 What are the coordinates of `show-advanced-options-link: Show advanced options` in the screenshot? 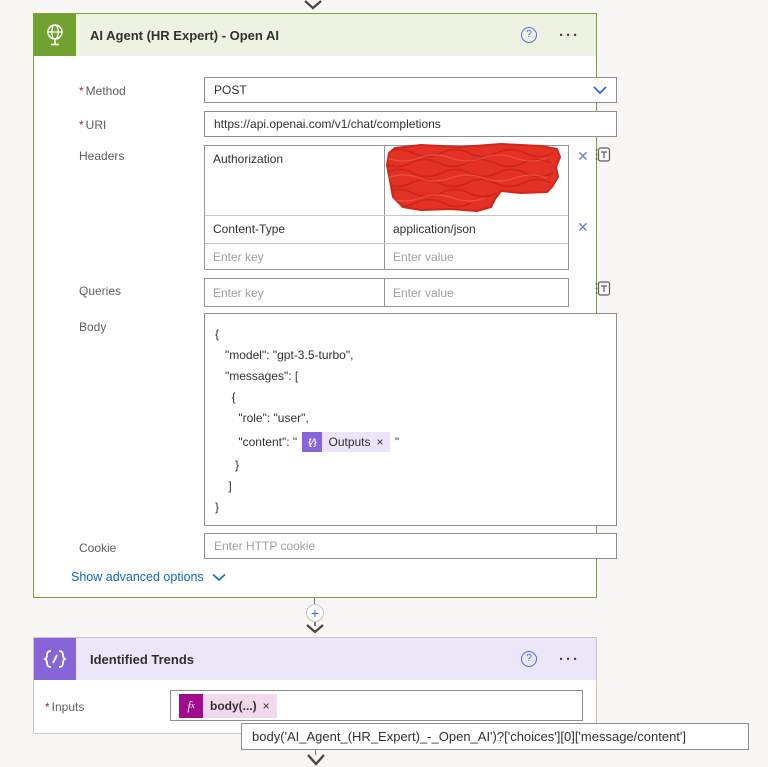 It's located at (148, 577).